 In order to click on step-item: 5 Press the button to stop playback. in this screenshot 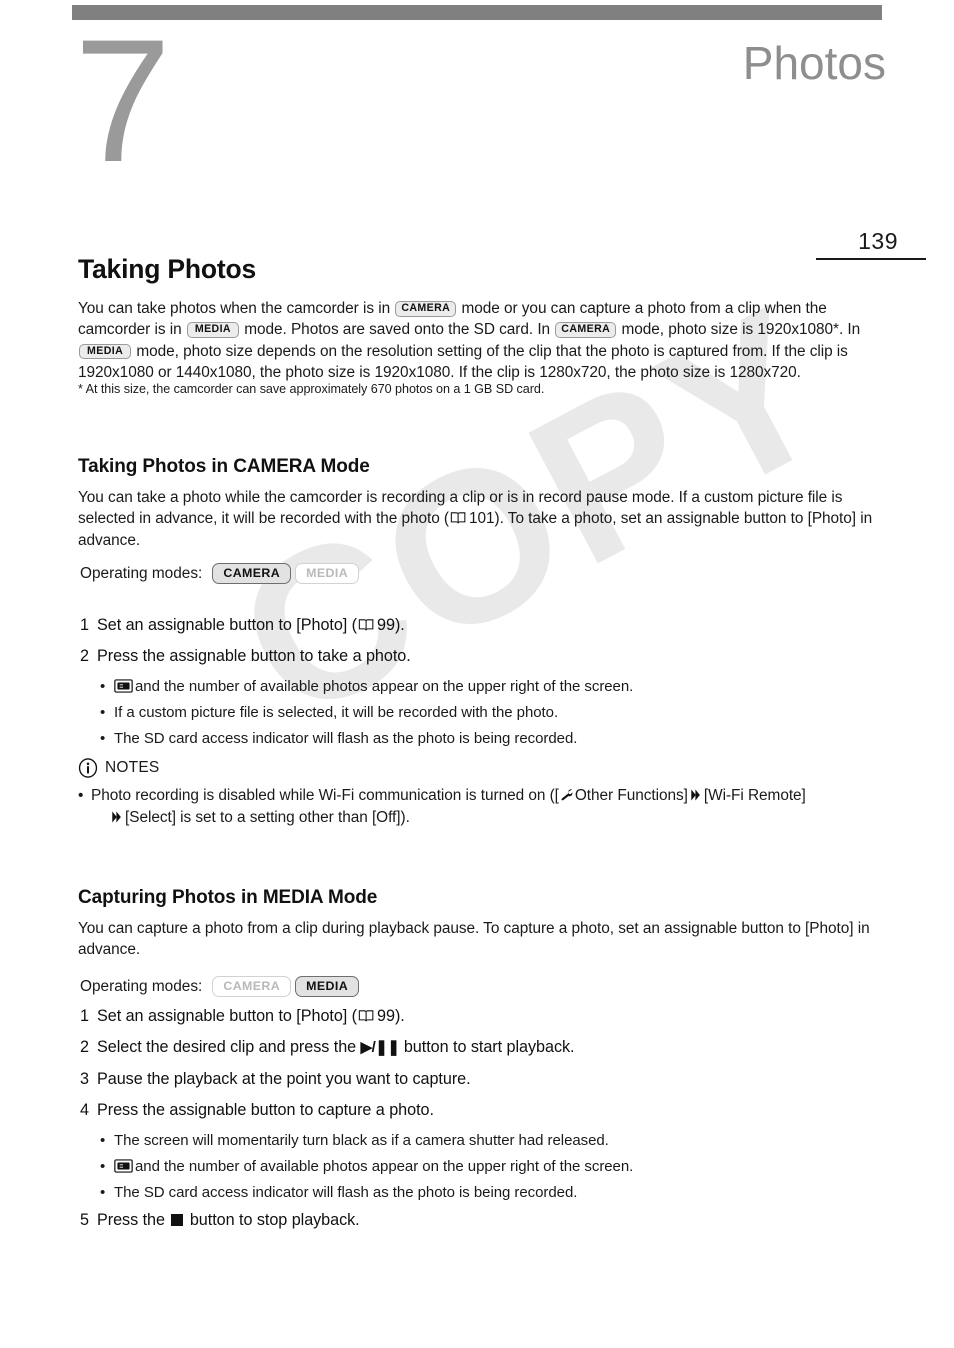, I will do `click(485, 1220)`.